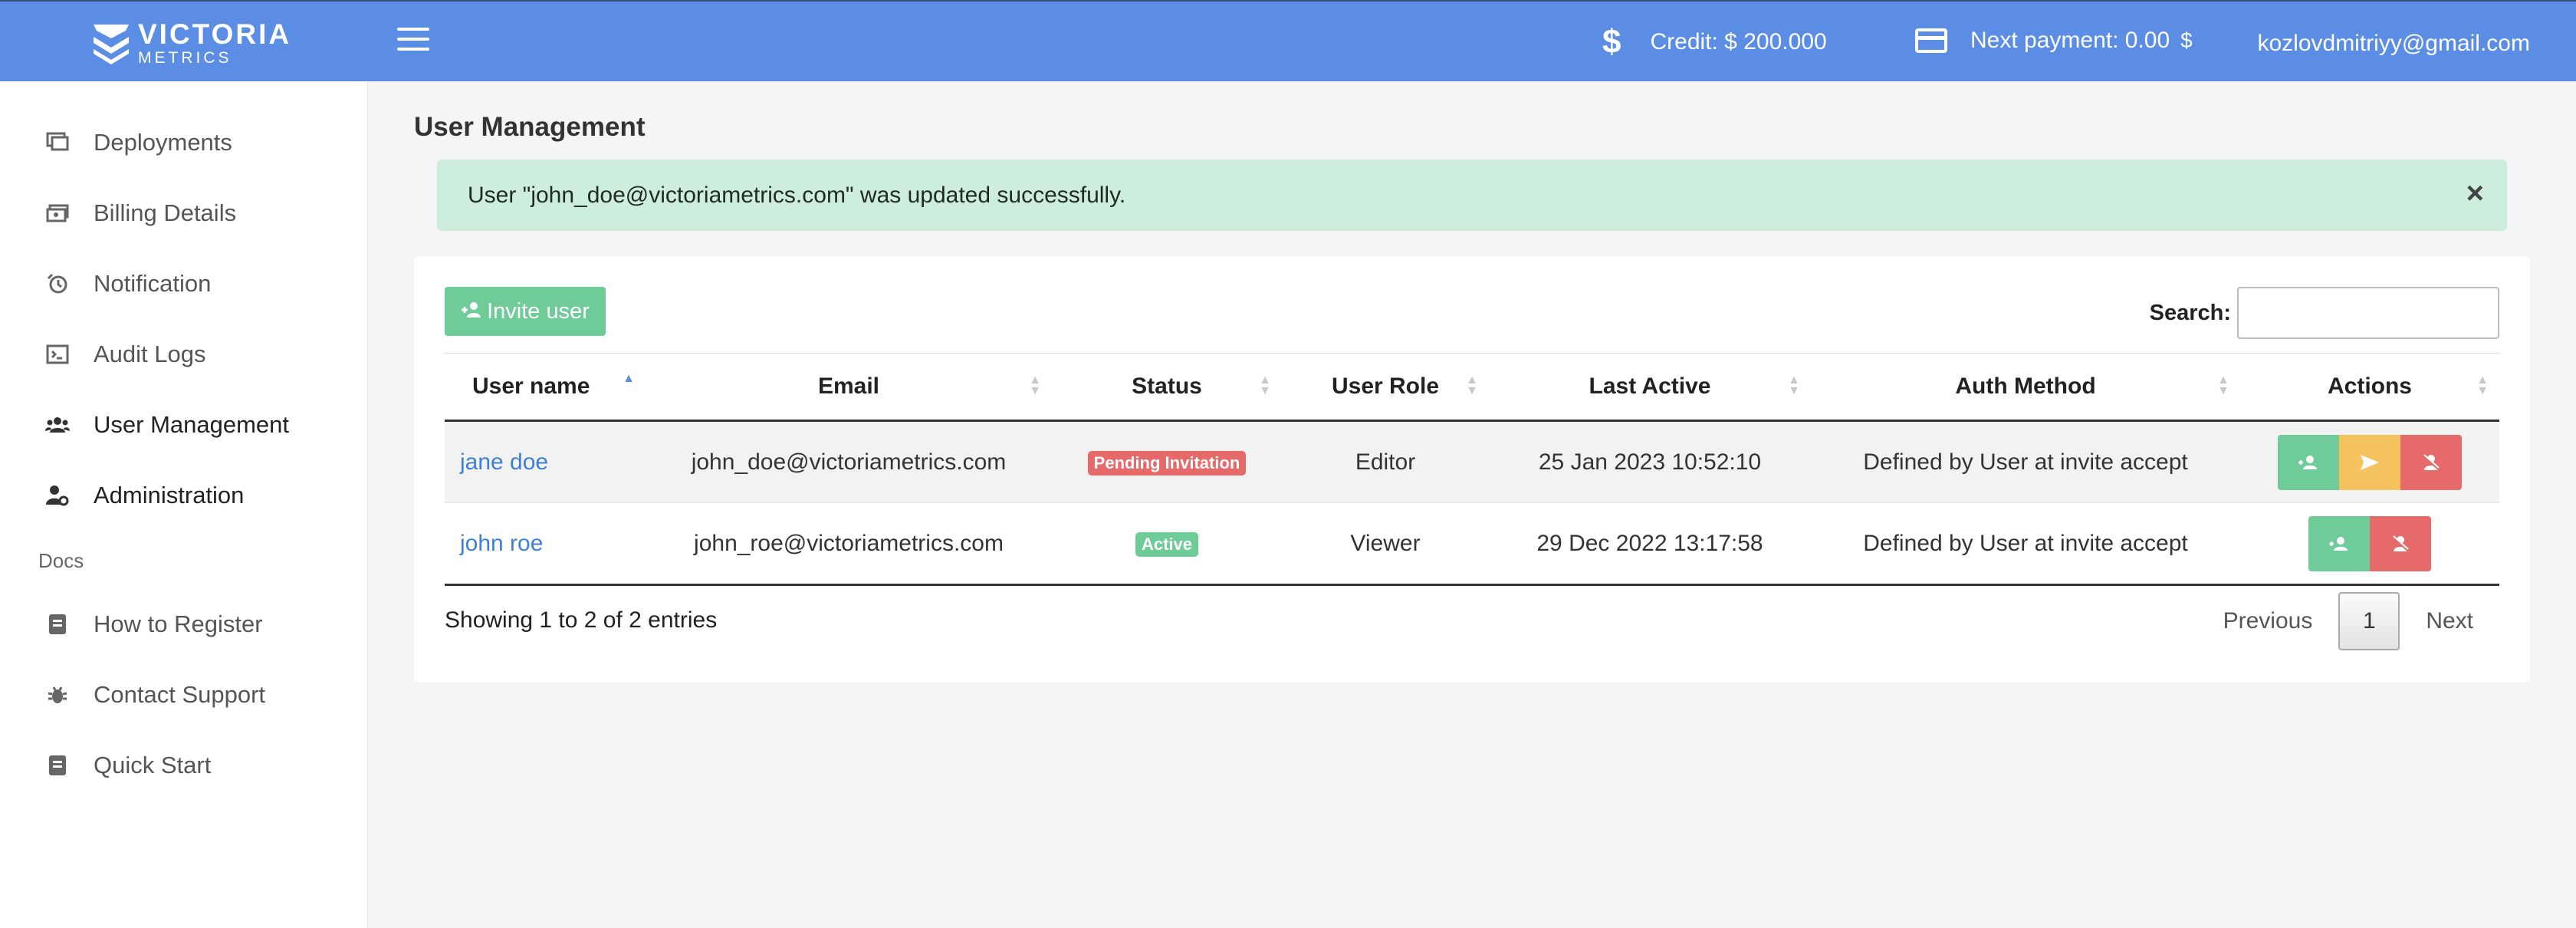 The image size is (2576, 928). I want to click on search-input, so click(2368, 313).